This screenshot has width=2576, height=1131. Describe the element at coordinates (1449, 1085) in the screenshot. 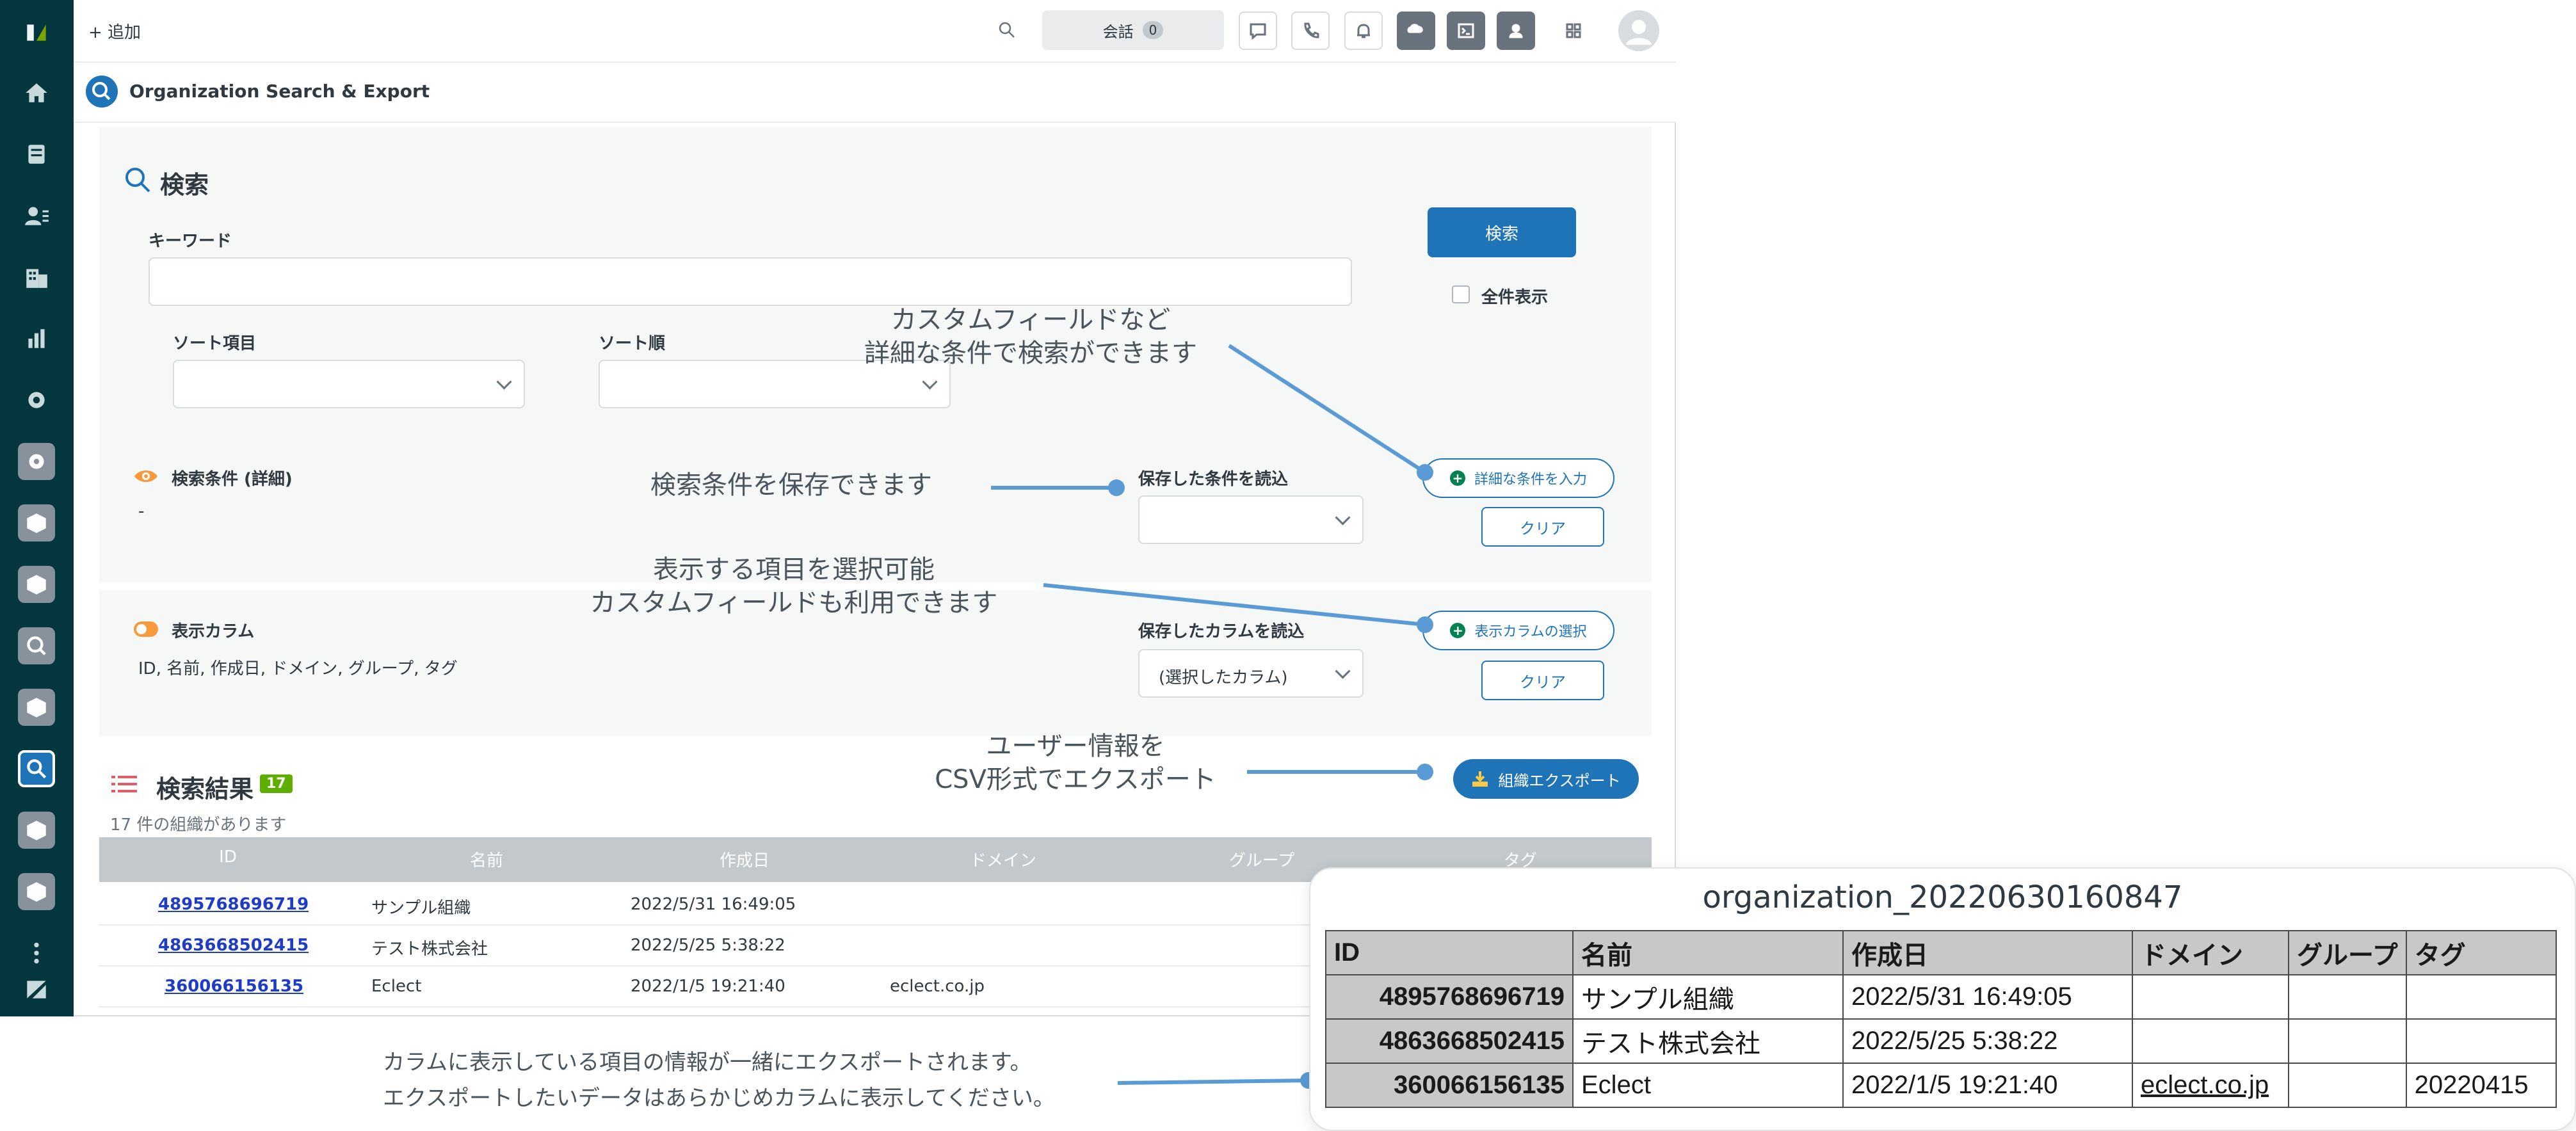

I see `sheet-cell-id: 360066156135` at that location.